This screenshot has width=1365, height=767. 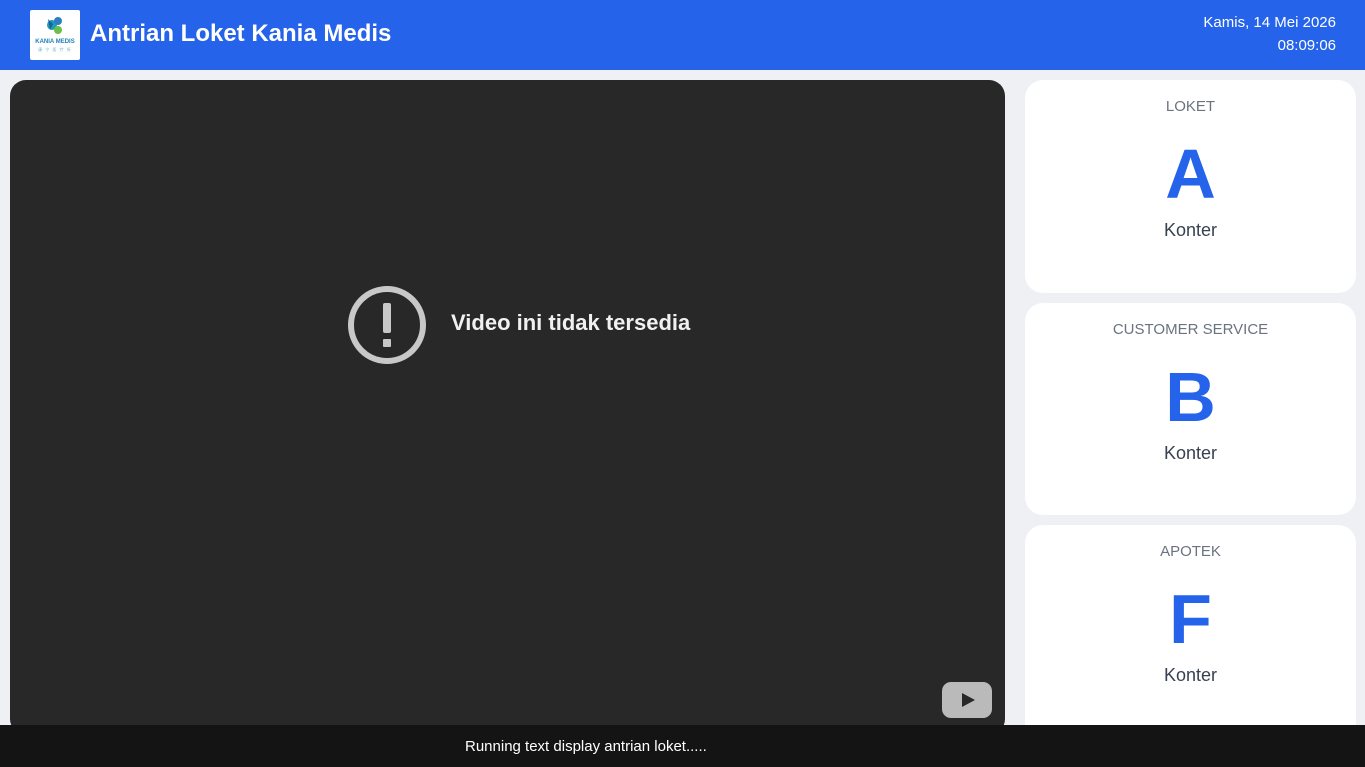 What do you see at coordinates (1190, 619) in the screenshot?
I see `counter-letter: F` at bounding box center [1190, 619].